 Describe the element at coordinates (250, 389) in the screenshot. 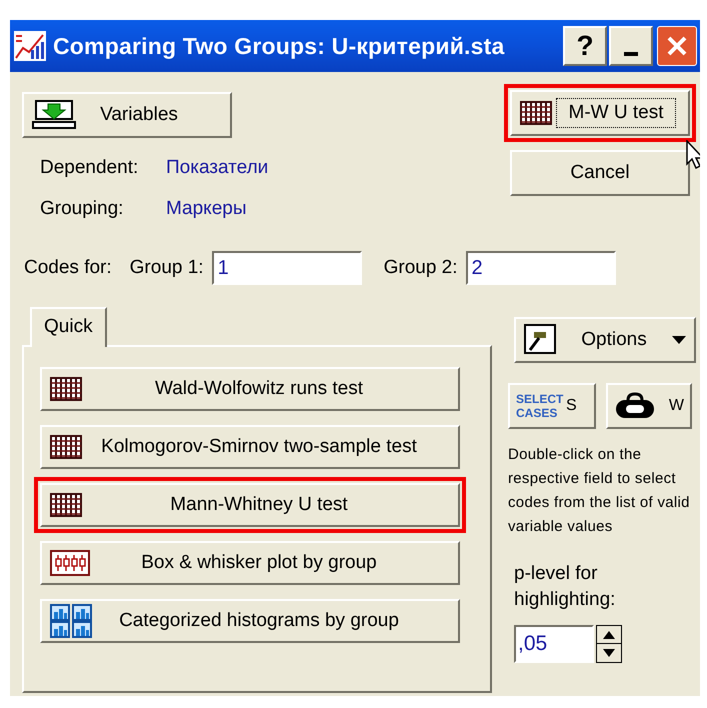

I see `test-button: Wald-Wolfowitz runs test` at that location.